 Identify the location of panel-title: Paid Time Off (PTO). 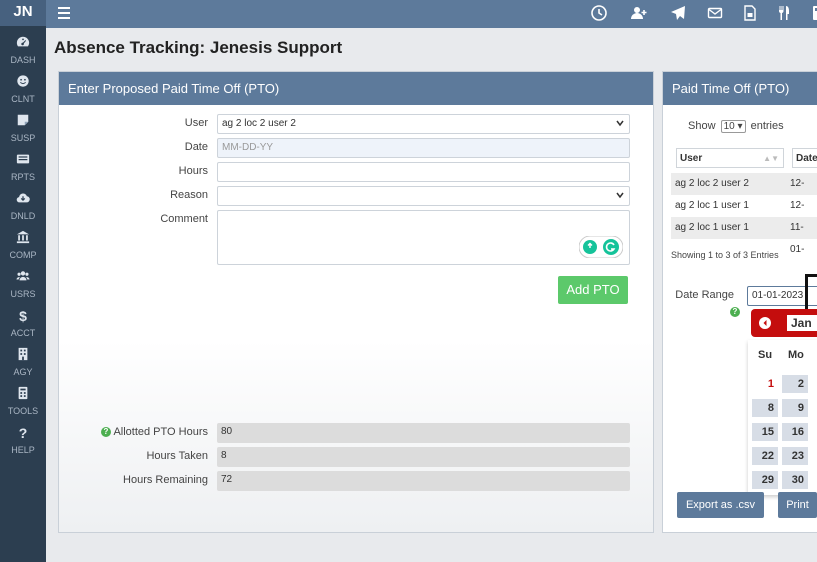
(740, 88).